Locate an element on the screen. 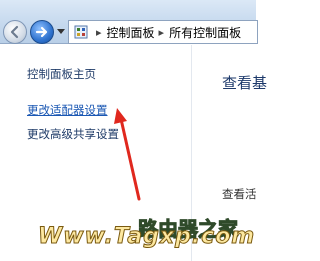 Image resolution: width=320 pixels, height=261 pixels. address-bar: ▸ 控制面板 ▸ 所有控制面板 is located at coordinates (163, 32).